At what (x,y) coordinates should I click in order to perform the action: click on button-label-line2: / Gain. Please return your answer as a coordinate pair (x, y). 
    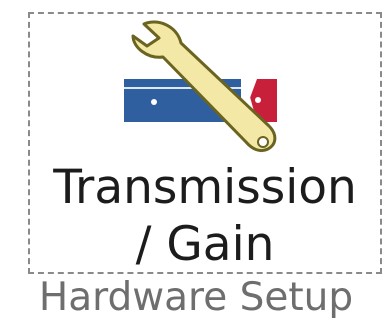
    Looking at the image, I should click on (205, 244).